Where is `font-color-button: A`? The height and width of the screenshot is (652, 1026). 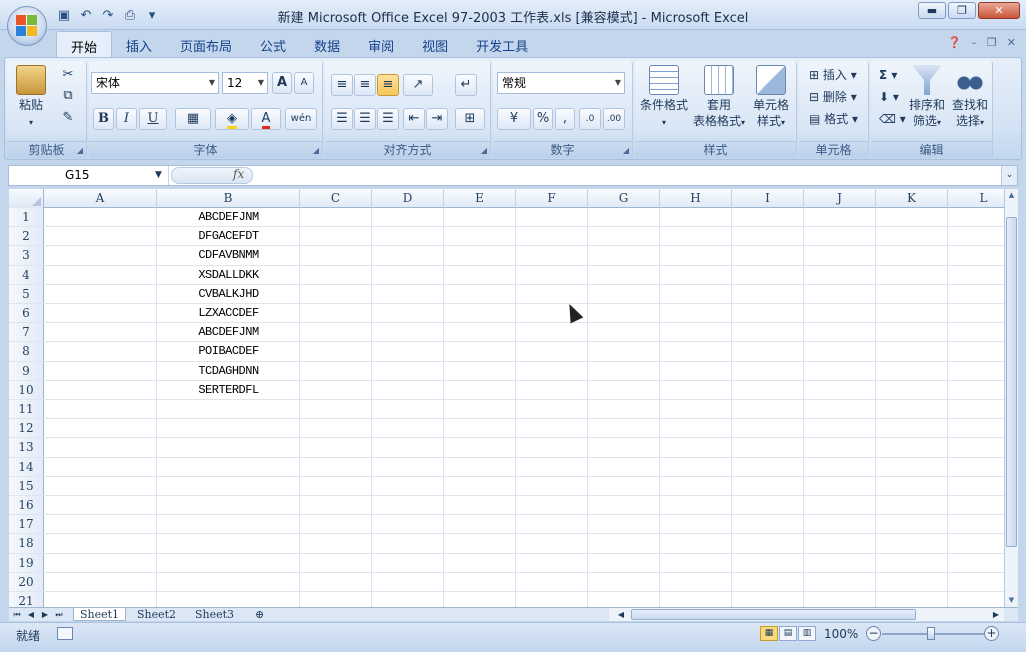 font-color-button: A is located at coordinates (266, 119).